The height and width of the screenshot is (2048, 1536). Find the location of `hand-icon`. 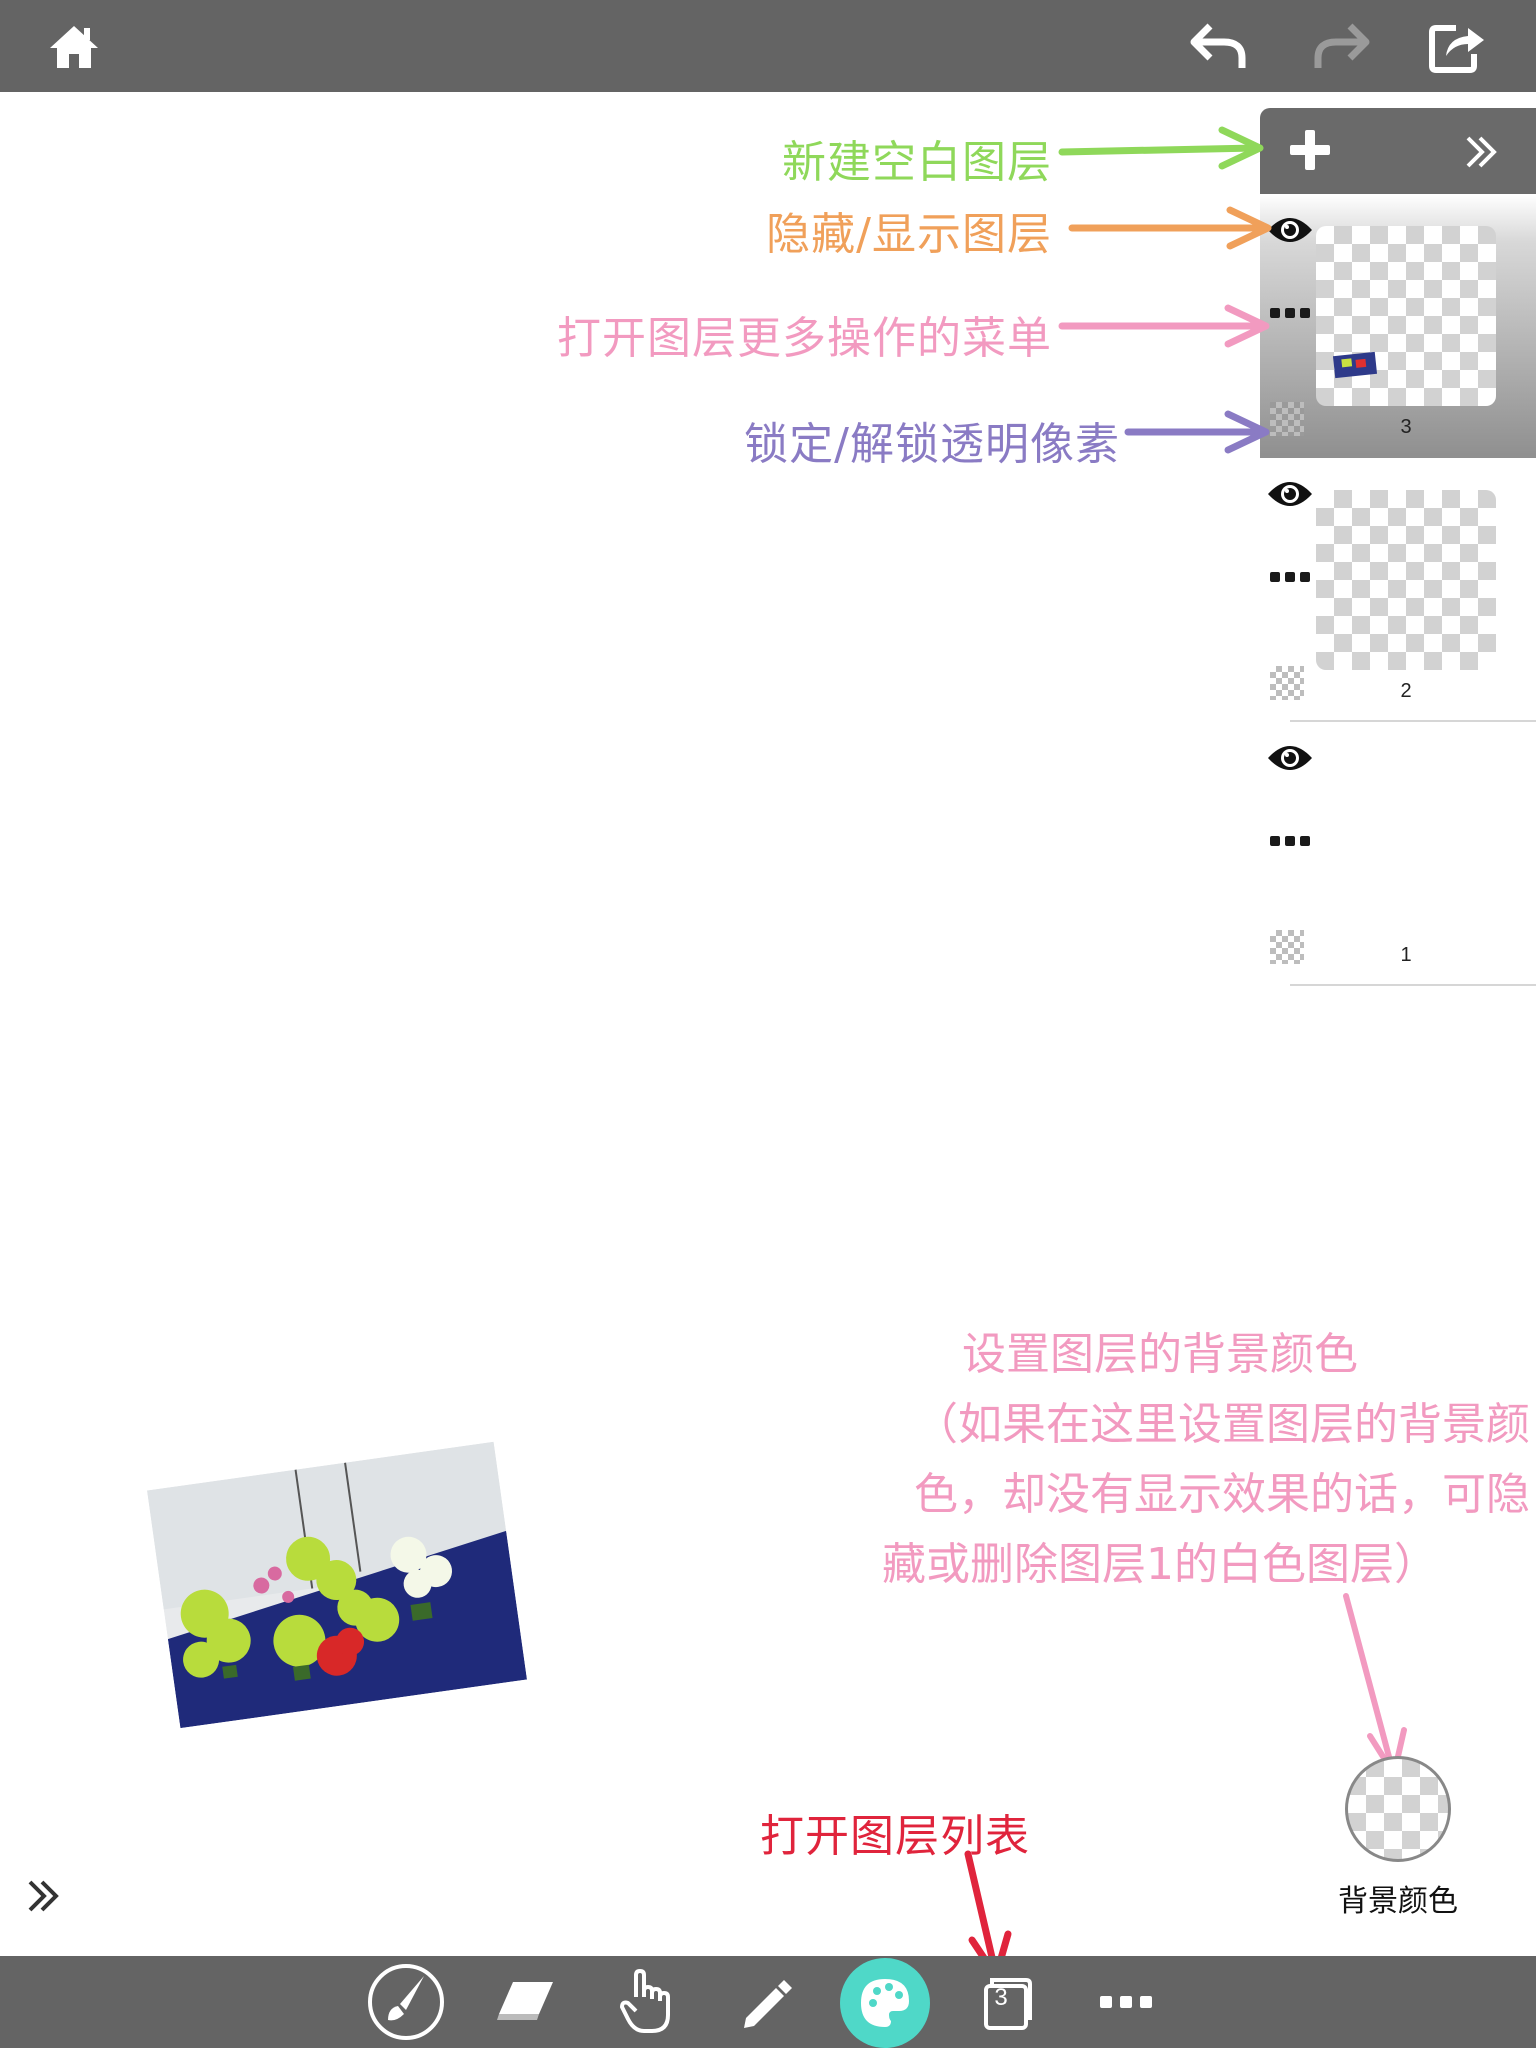

hand-icon is located at coordinates (646, 2002).